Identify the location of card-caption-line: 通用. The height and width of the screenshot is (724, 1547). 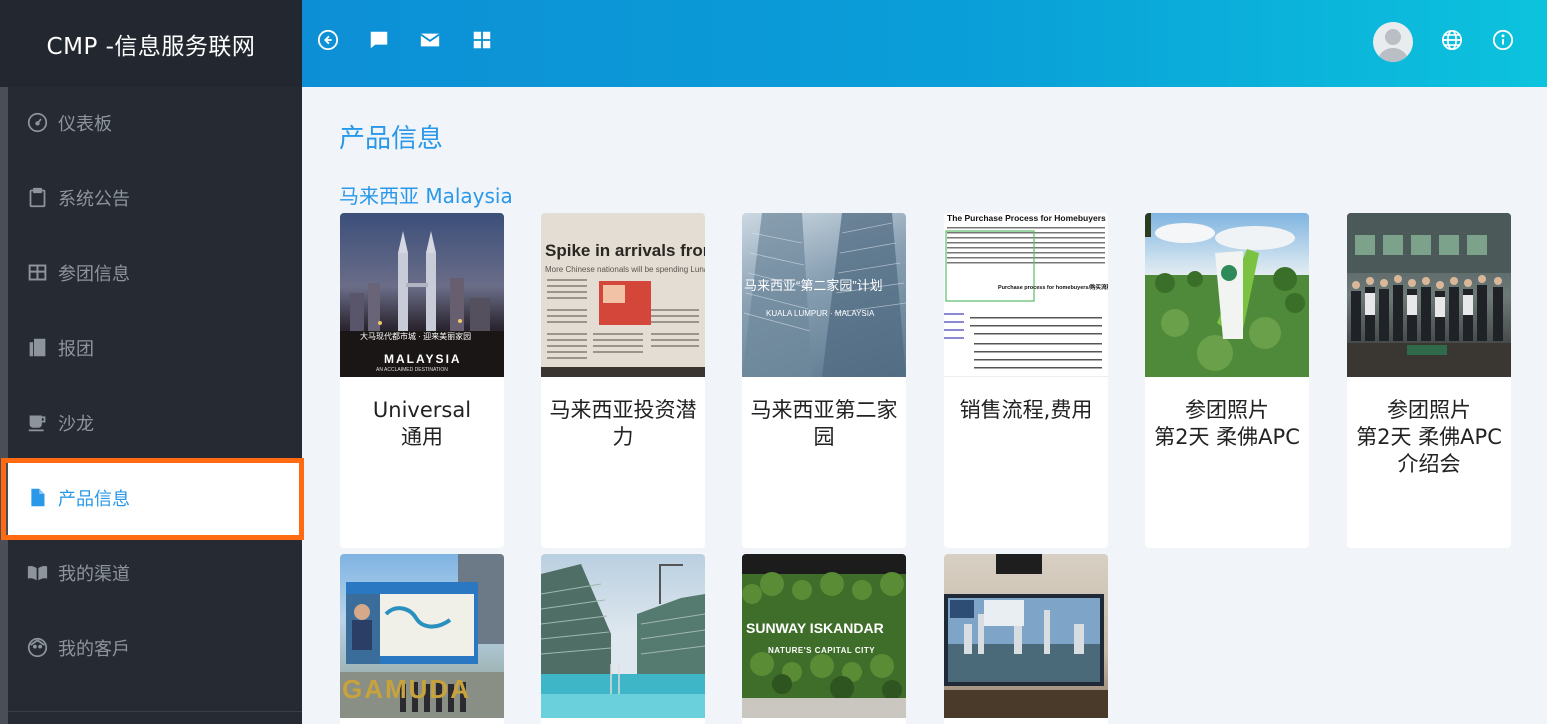
(422, 437).